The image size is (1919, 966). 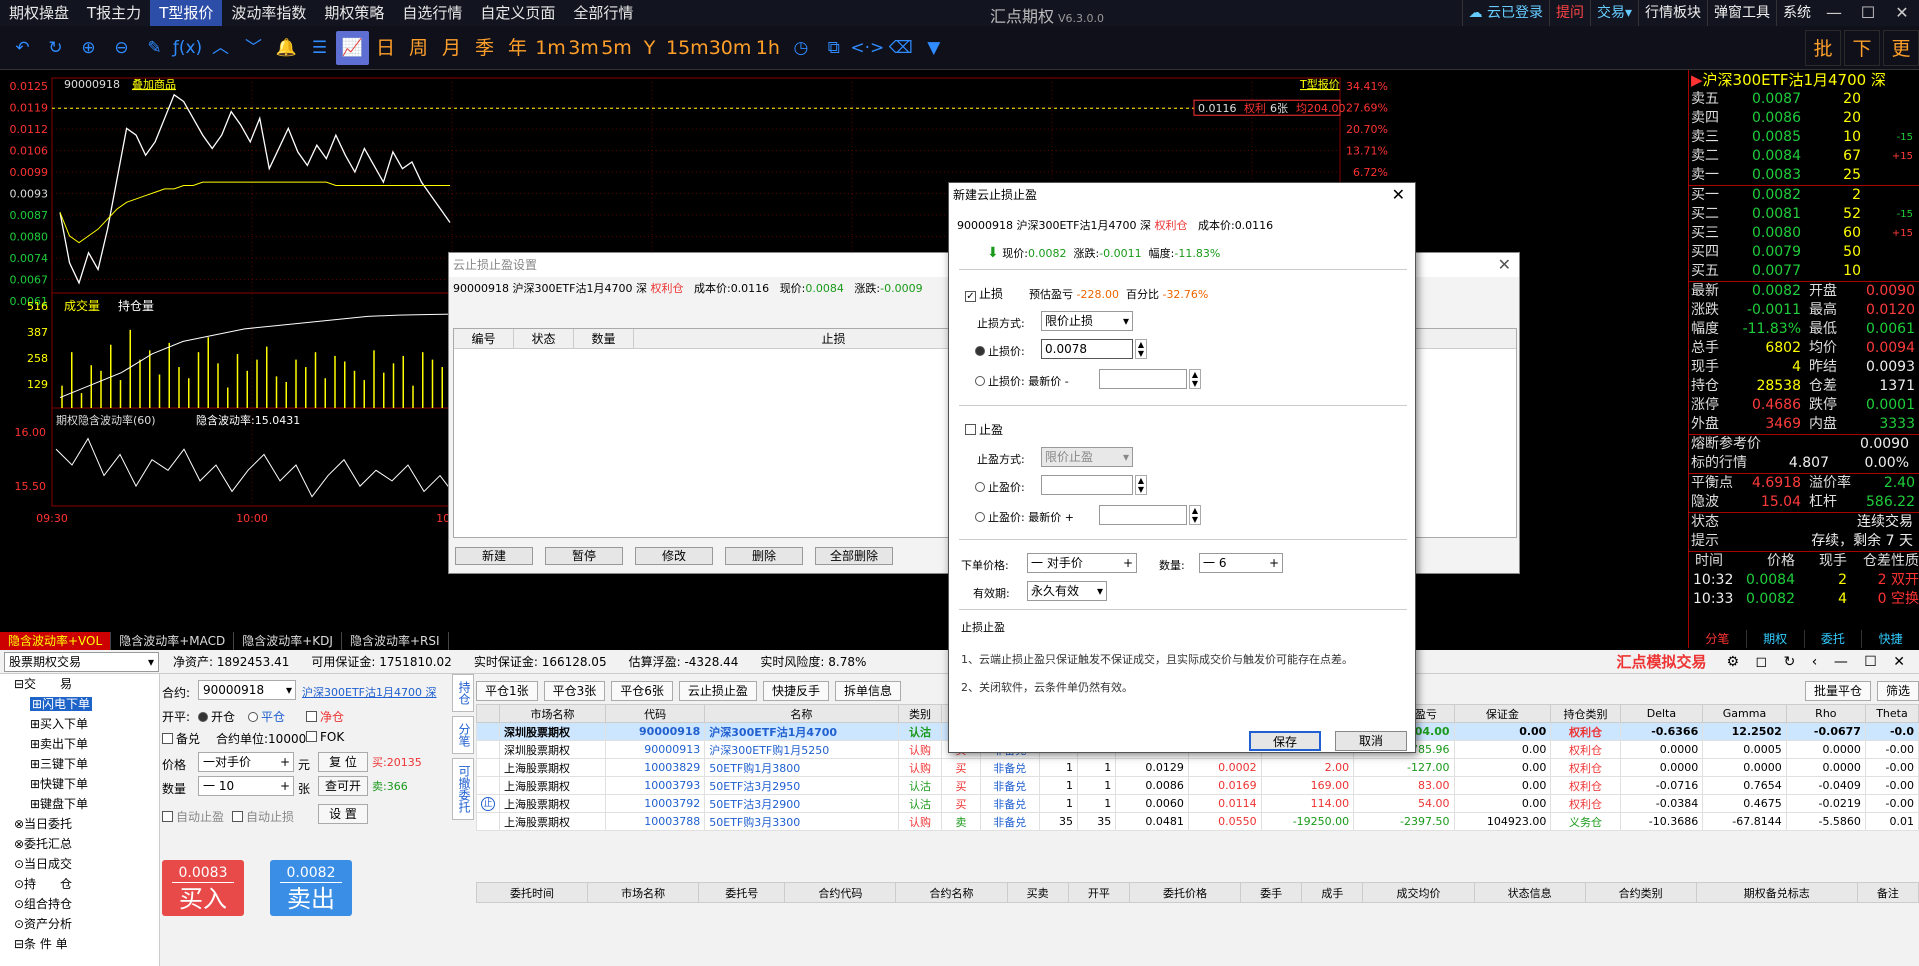 What do you see at coordinates (840, 892) in the screenshot?
I see `table-header: 合约代码` at bounding box center [840, 892].